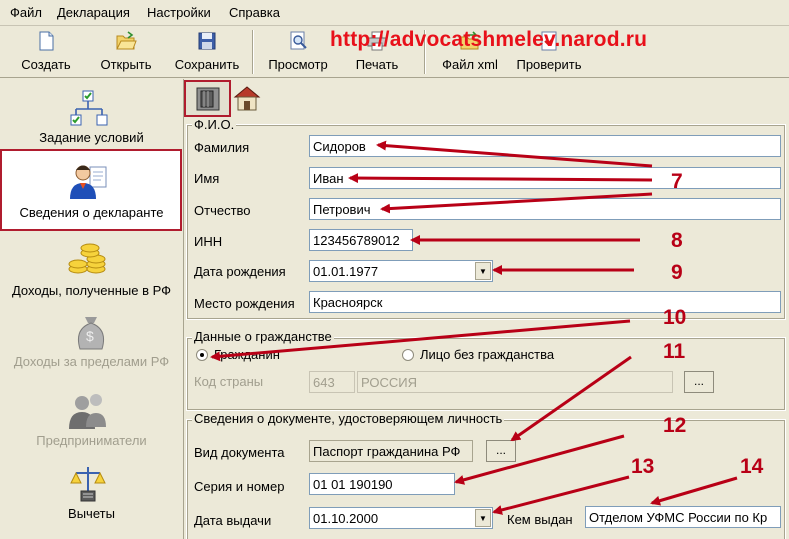 This screenshot has width=789, height=539. Describe the element at coordinates (489, 39) in the screenshot. I see `watermark-url: http://advocatshmelev.narod.ru` at that location.